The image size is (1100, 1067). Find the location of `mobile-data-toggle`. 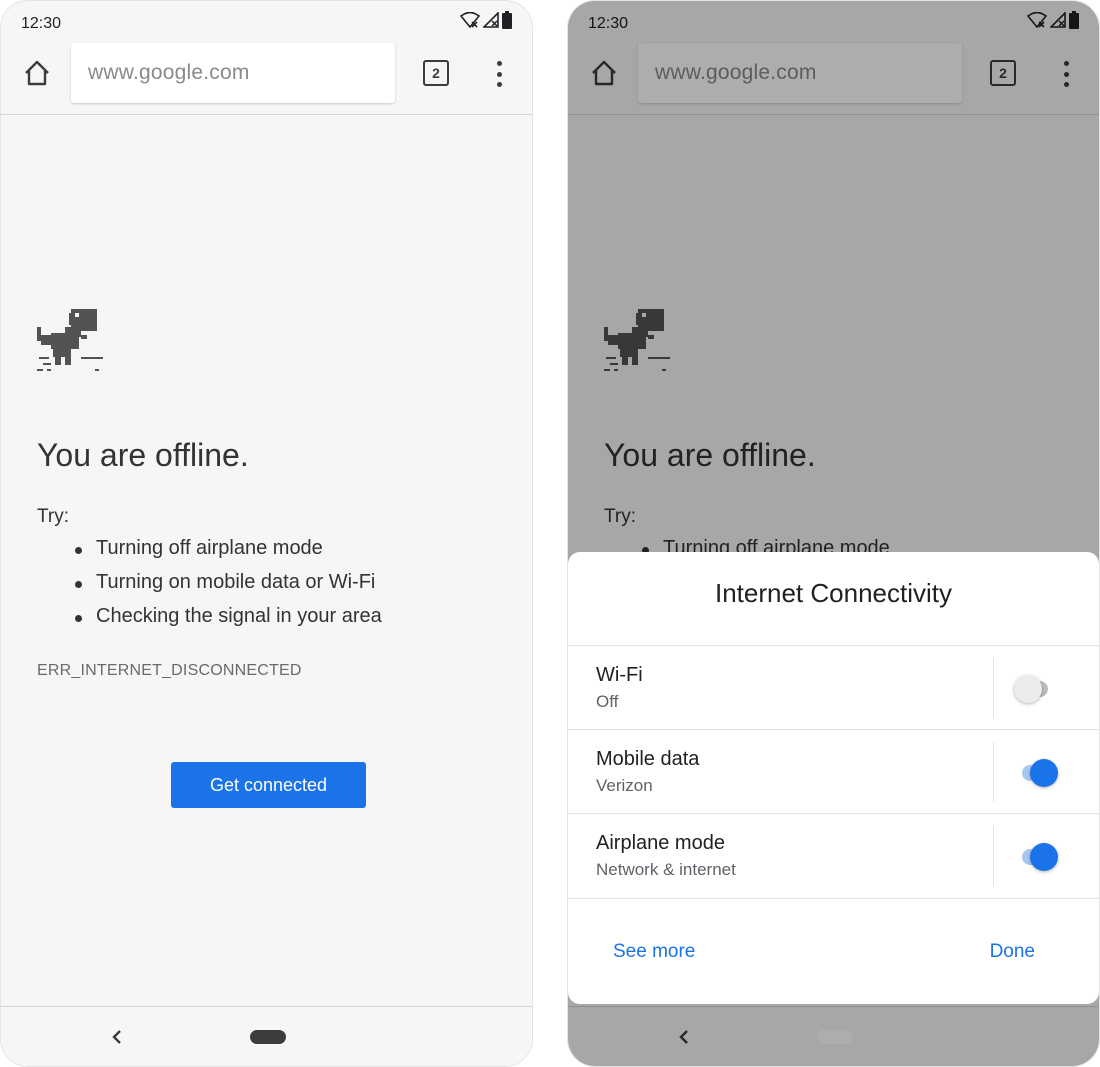

mobile-data-toggle is located at coordinates (1037, 773).